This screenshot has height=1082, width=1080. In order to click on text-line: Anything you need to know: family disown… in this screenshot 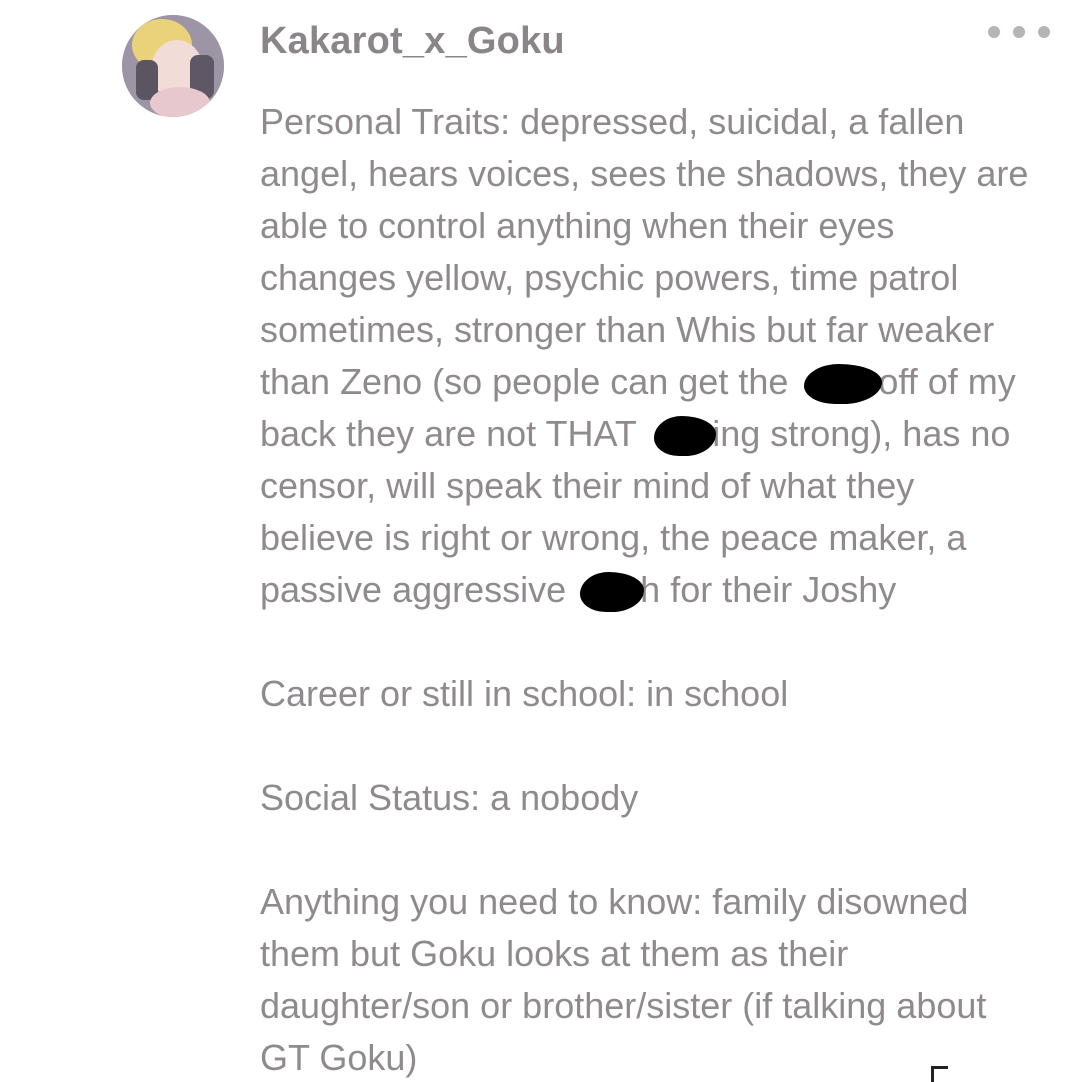, I will do `click(614, 901)`.